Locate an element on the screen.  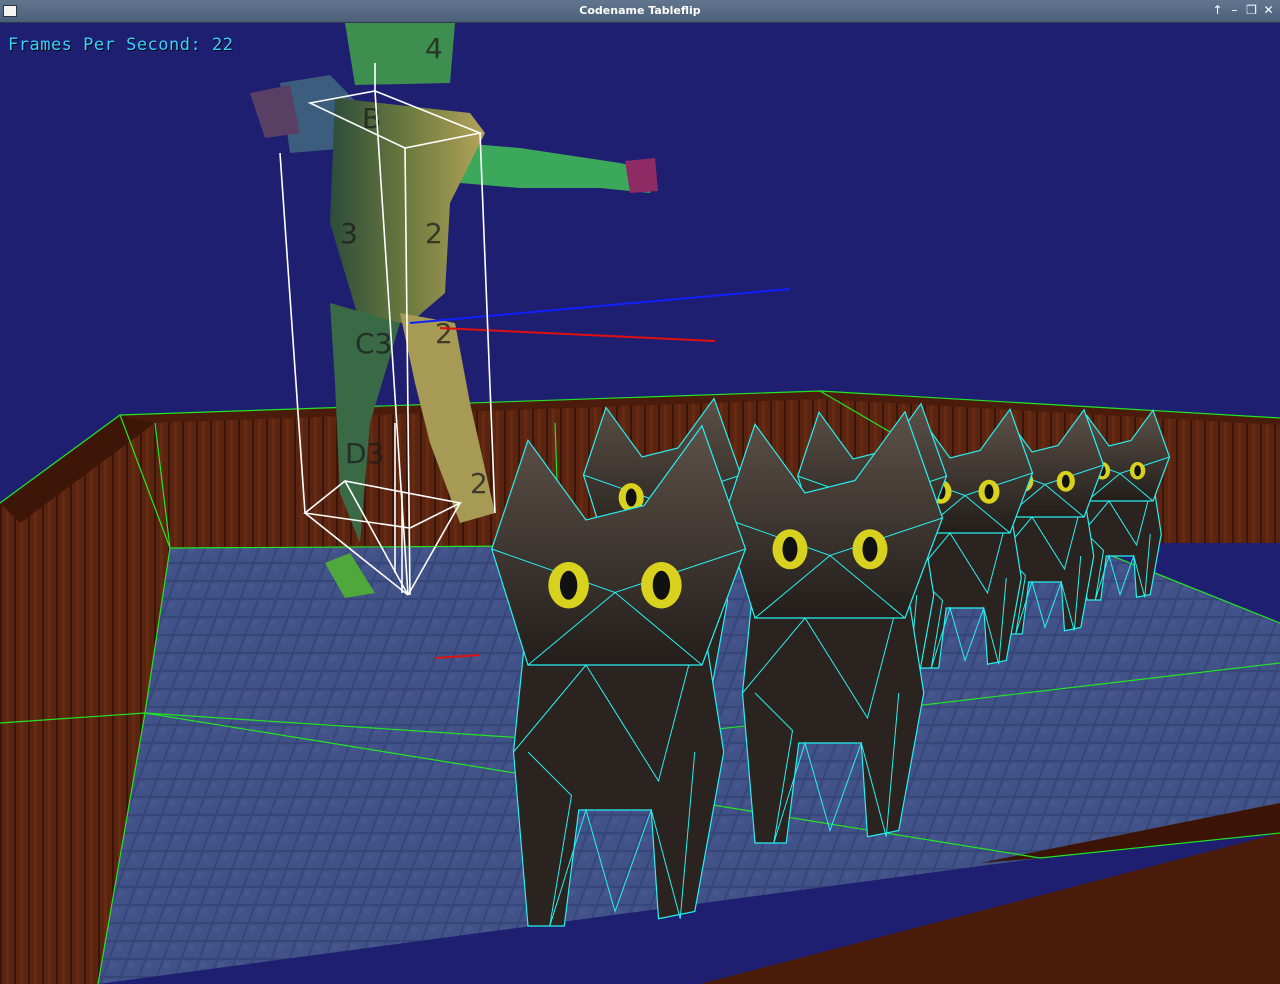
texture-glyph: D3 is located at coordinates (364, 453).